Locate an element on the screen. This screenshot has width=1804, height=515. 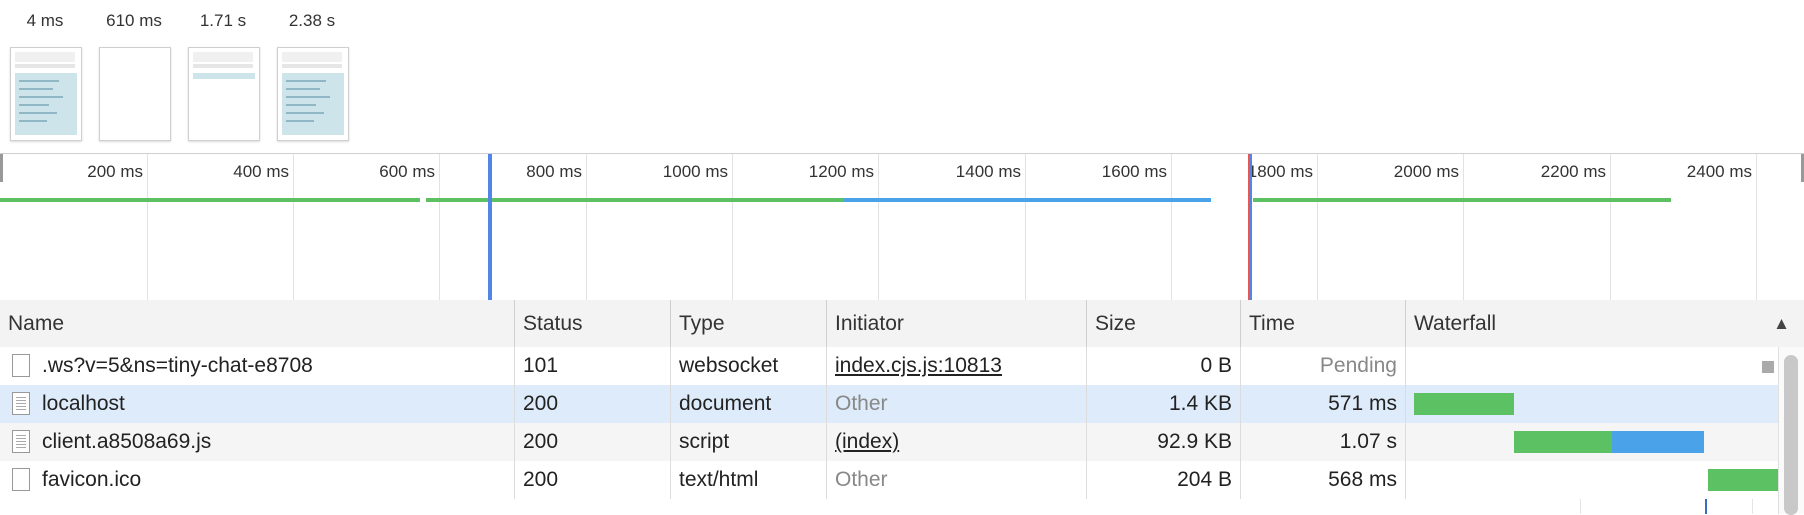
column-header-type: Type is located at coordinates (749, 323).